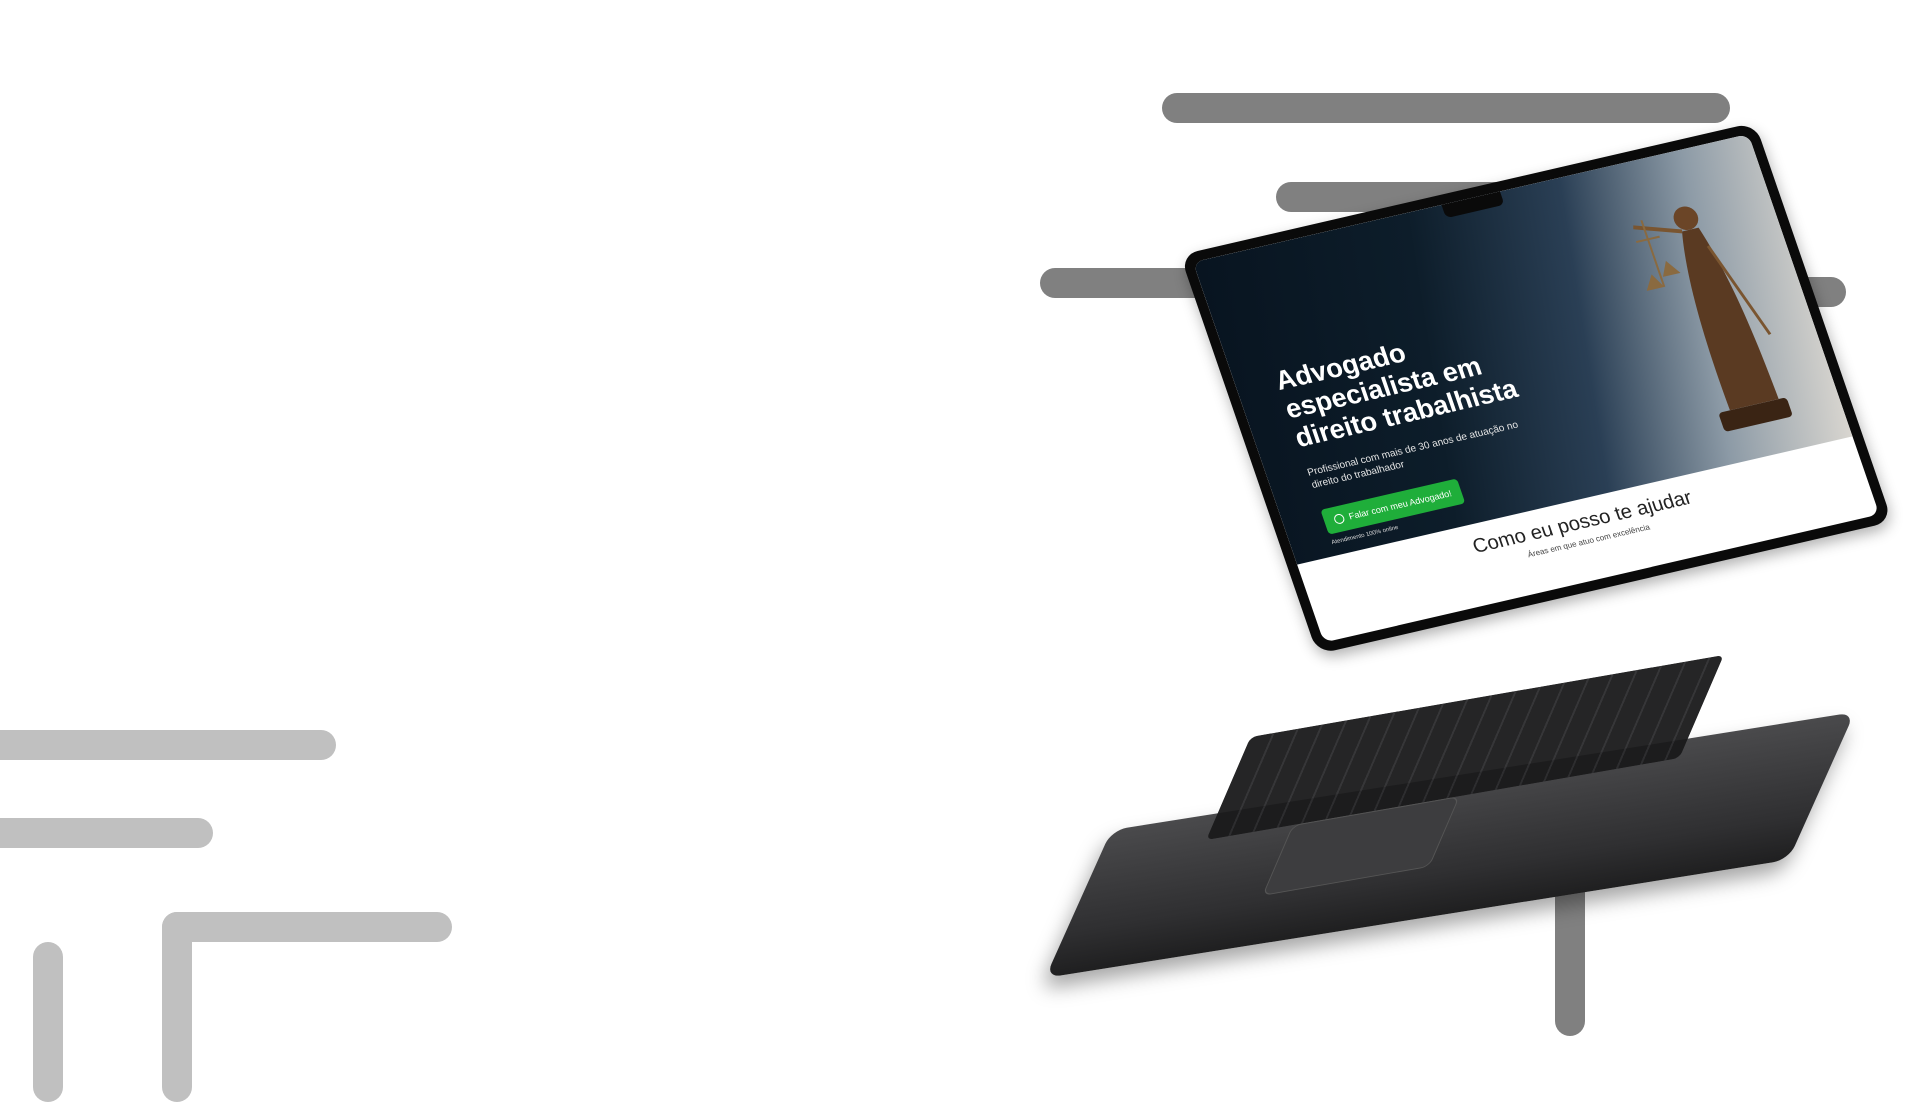 This screenshot has width=1920, height=1102. Describe the element at coordinates (1400, 505) in the screenshot. I see `cta-label: Falar com meu Advogado!` at that location.